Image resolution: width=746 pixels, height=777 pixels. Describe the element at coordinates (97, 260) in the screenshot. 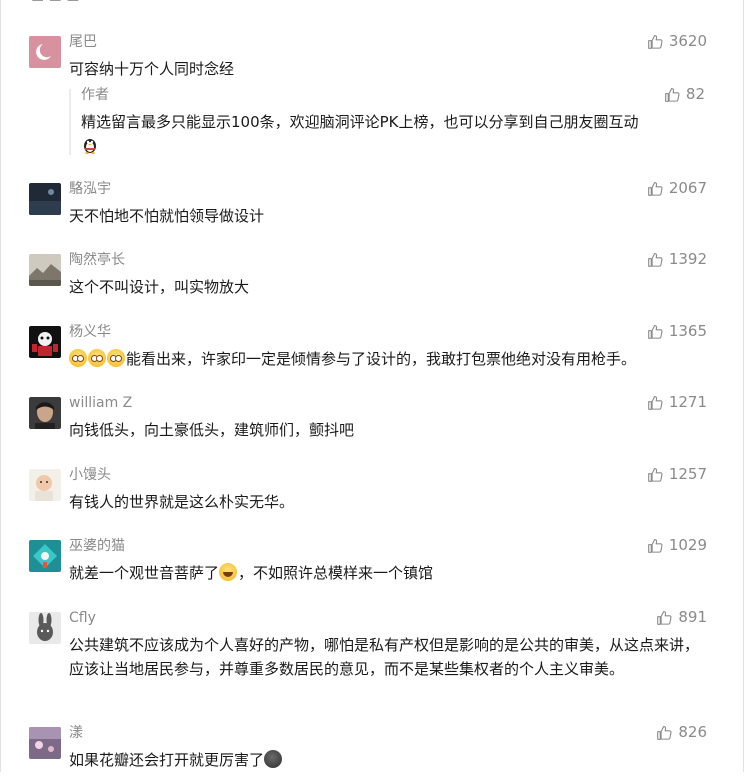

I see `comment-author: 陶然亭长` at that location.